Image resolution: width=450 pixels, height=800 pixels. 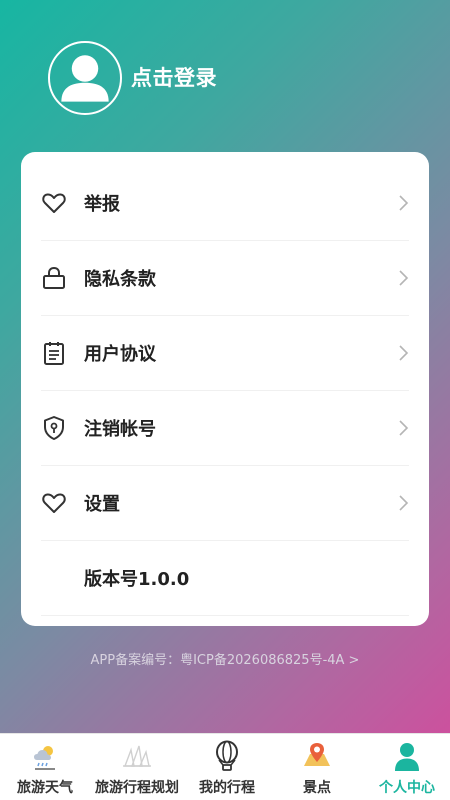 What do you see at coordinates (102, 204) in the screenshot?
I see `menu-item-label: 举报` at bounding box center [102, 204].